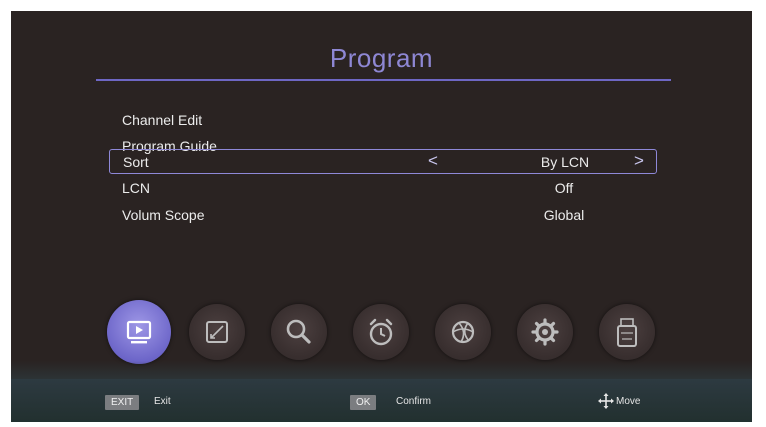 The height and width of the screenshot is (427, 766). Describe the element at coordinates (606, 401) in the screenshot. I see `move-arrows-icon` at that location.